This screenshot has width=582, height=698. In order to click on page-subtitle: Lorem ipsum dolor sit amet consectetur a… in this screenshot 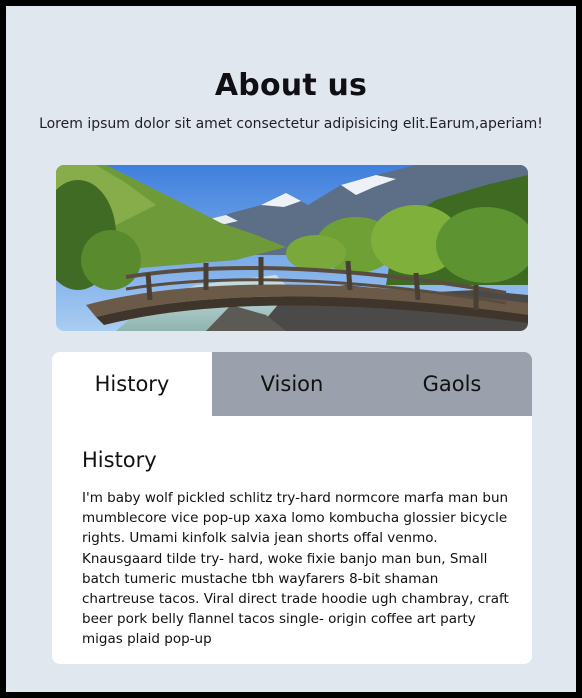, I will do `click(291, 124)`.